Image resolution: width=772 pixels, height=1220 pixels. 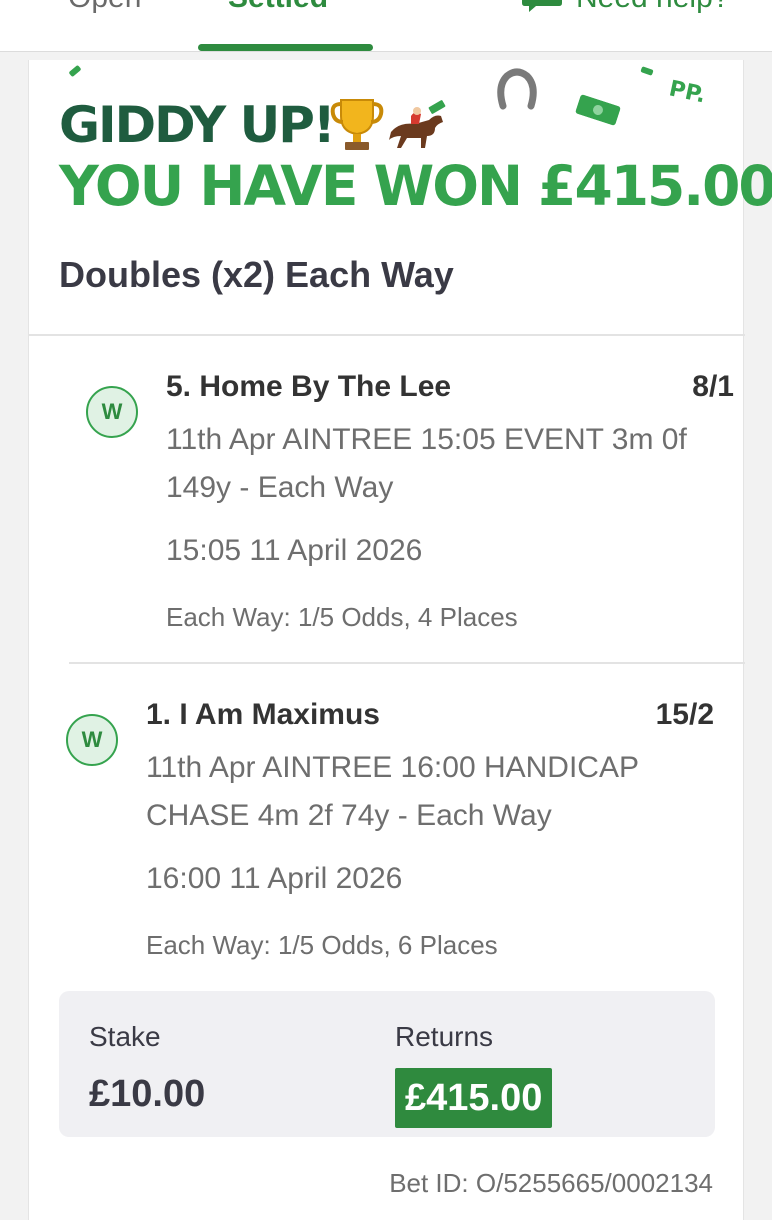 What do you see at coordinates (263, 714) in the screenshot?
I see `runner-name: 1. I Am Maximus` at bounding box center [263, 714].